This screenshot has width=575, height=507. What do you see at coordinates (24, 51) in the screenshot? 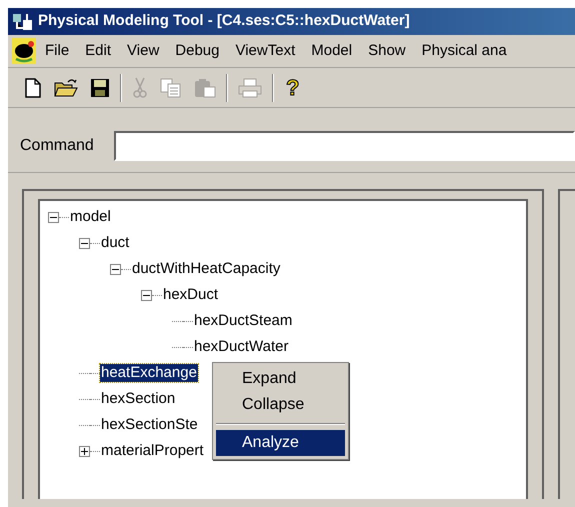
I see `app-logo-icon` at bounding box center [24, 51].